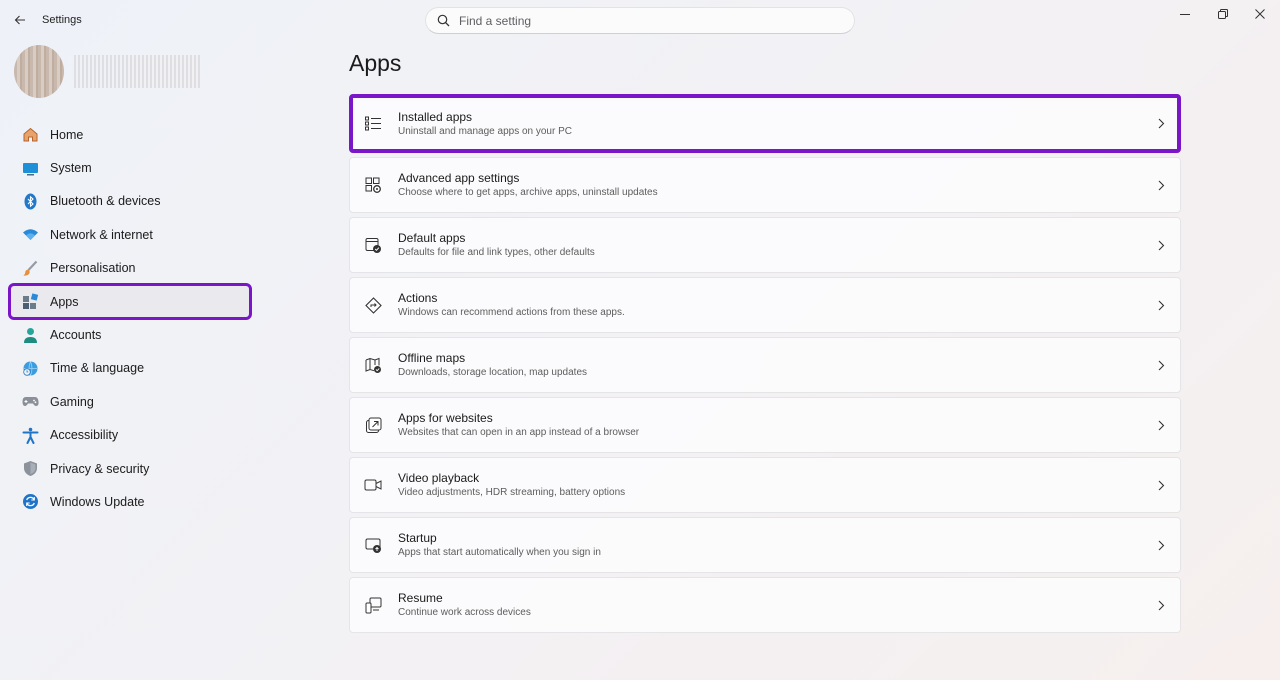 The width and height of the screenshot is (1280, 680). Describe the element at coordinates (97, 501) in the screenshot. I see `sidebar-item-label: Windows Update` at that location.